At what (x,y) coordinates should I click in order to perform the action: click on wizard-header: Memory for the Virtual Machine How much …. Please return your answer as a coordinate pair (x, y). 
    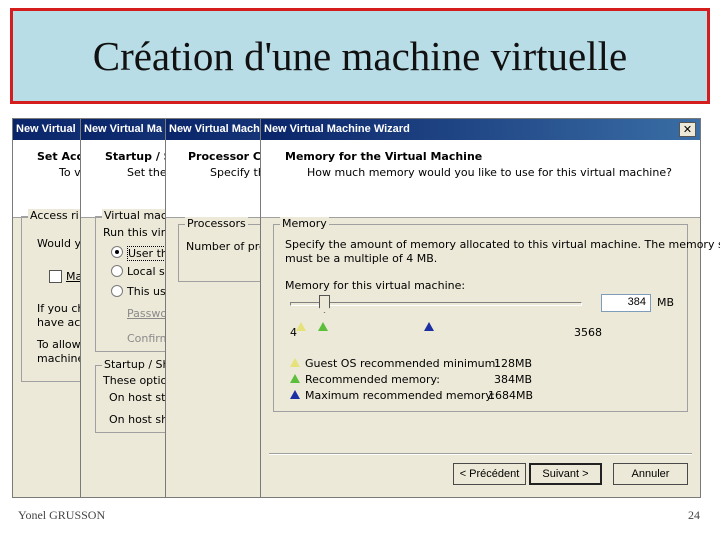
    Looking at the image, I should click on (480, 179).